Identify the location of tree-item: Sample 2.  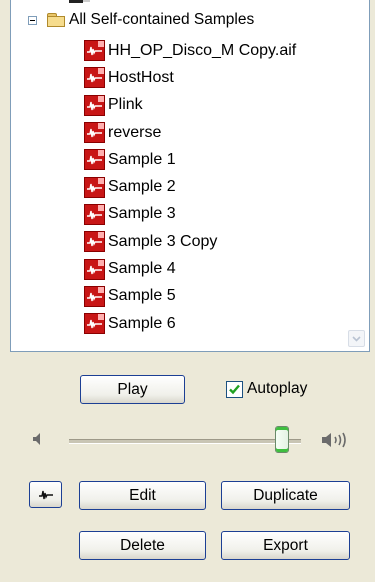
(190, 186).